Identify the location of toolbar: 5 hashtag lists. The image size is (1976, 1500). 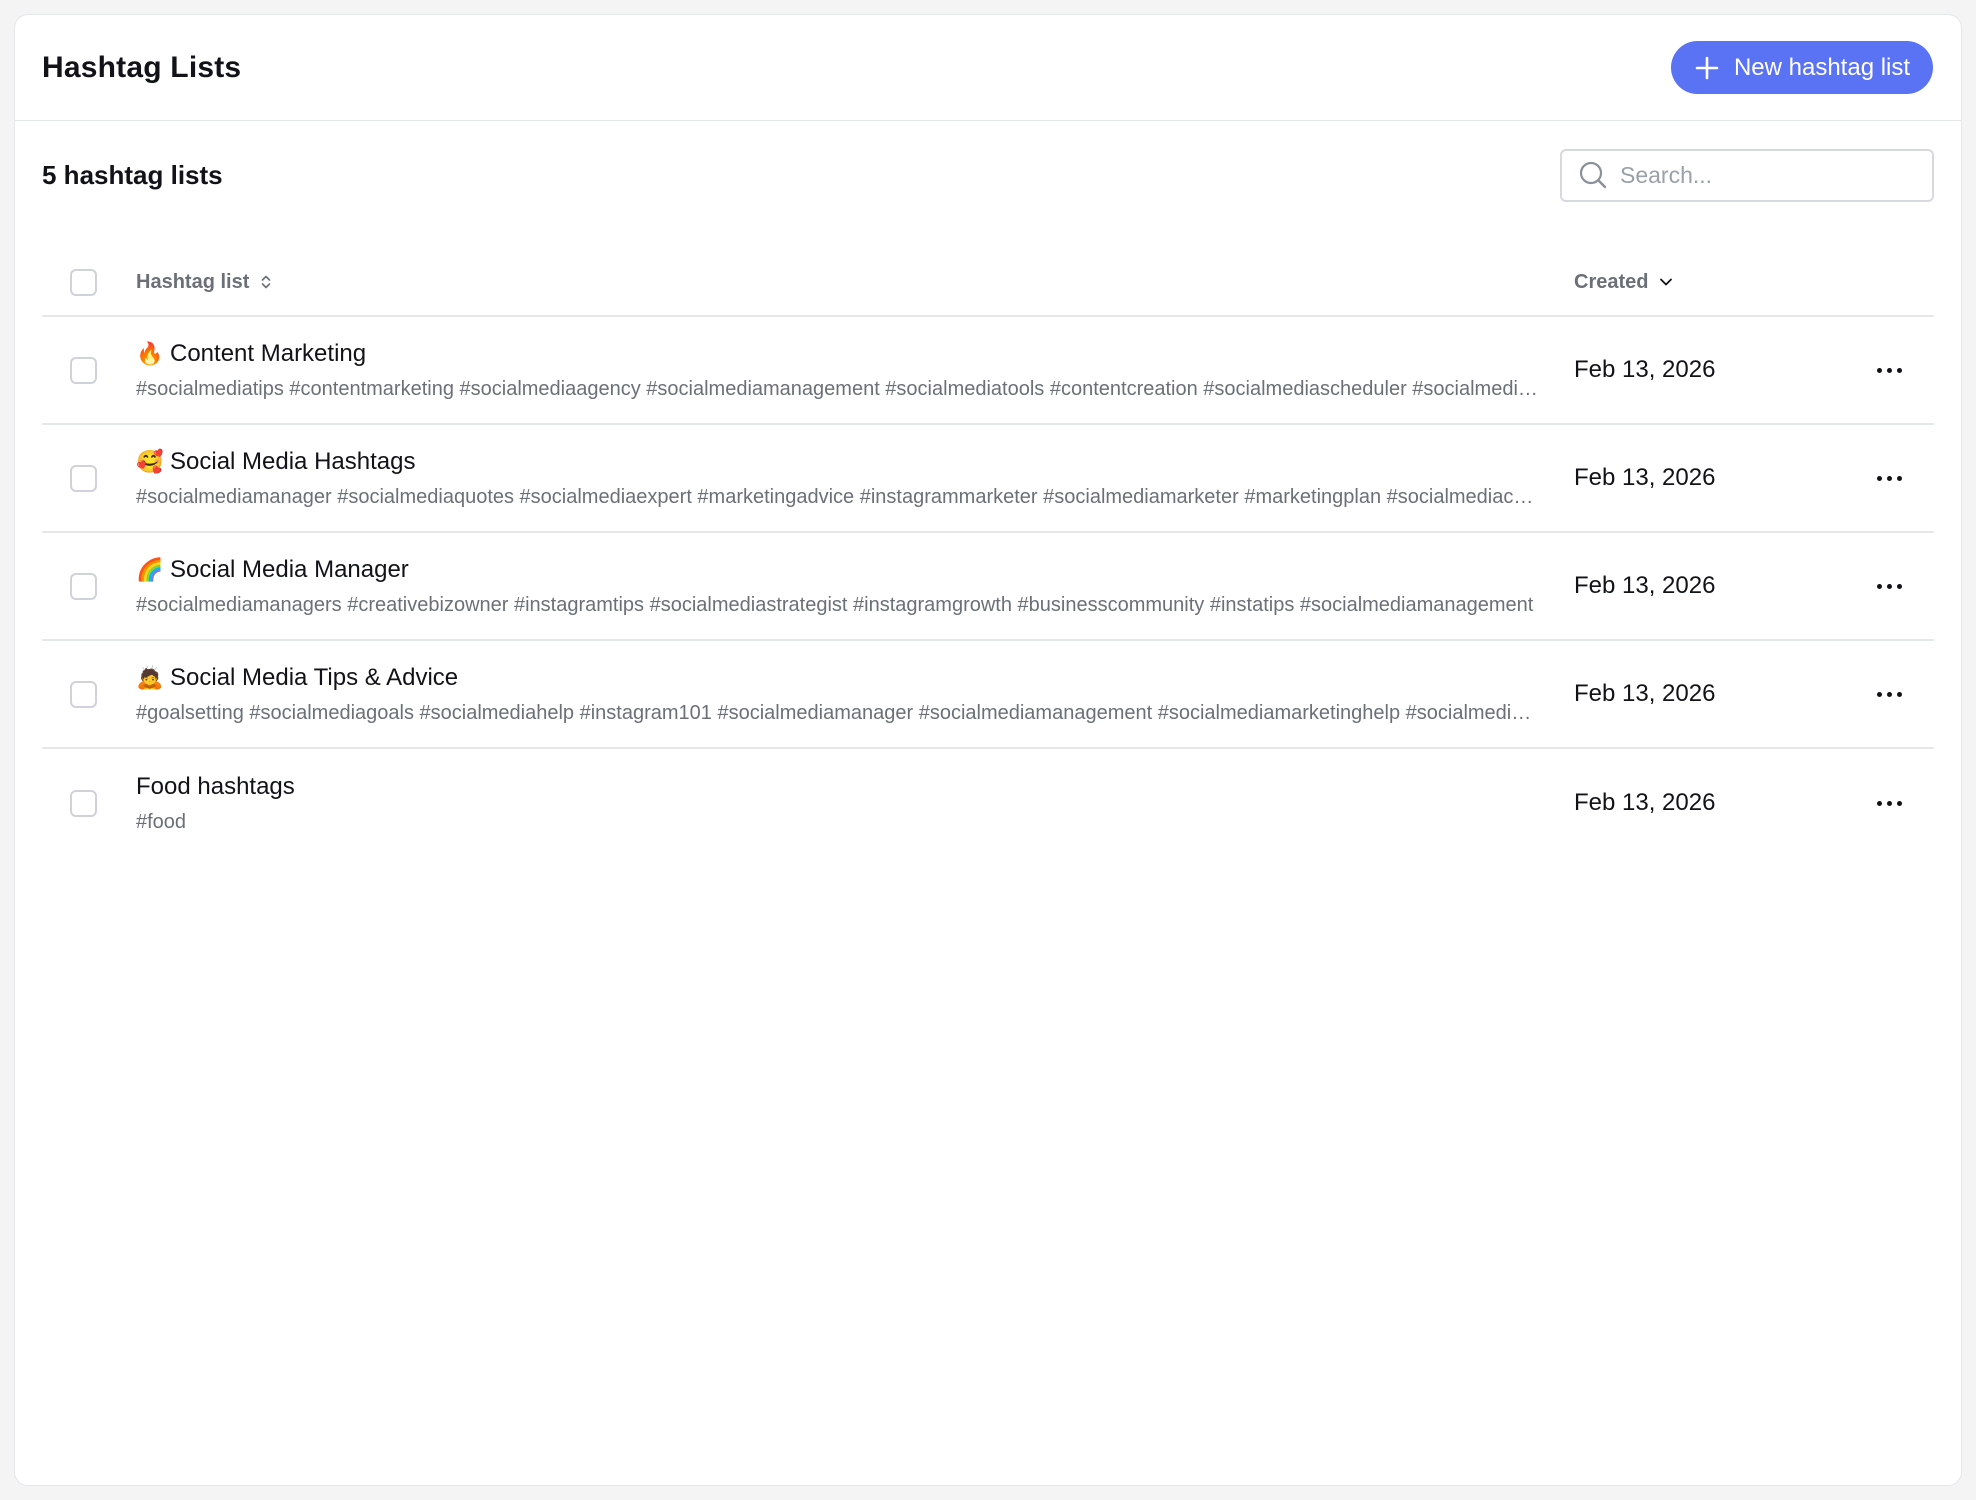
(988, 175).